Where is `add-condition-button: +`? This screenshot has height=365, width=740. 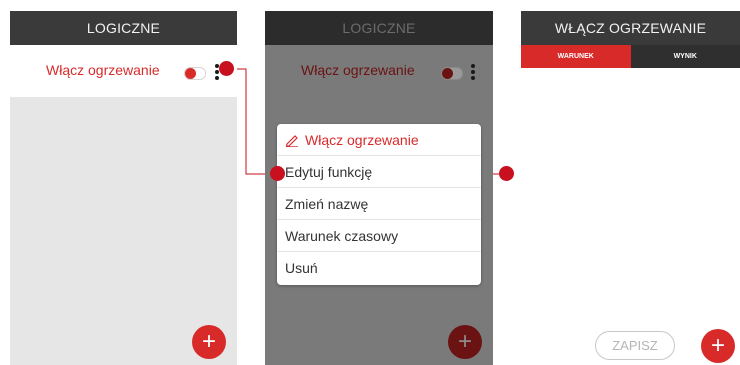
add-condition-button: + is located at coordinates (718, 346).